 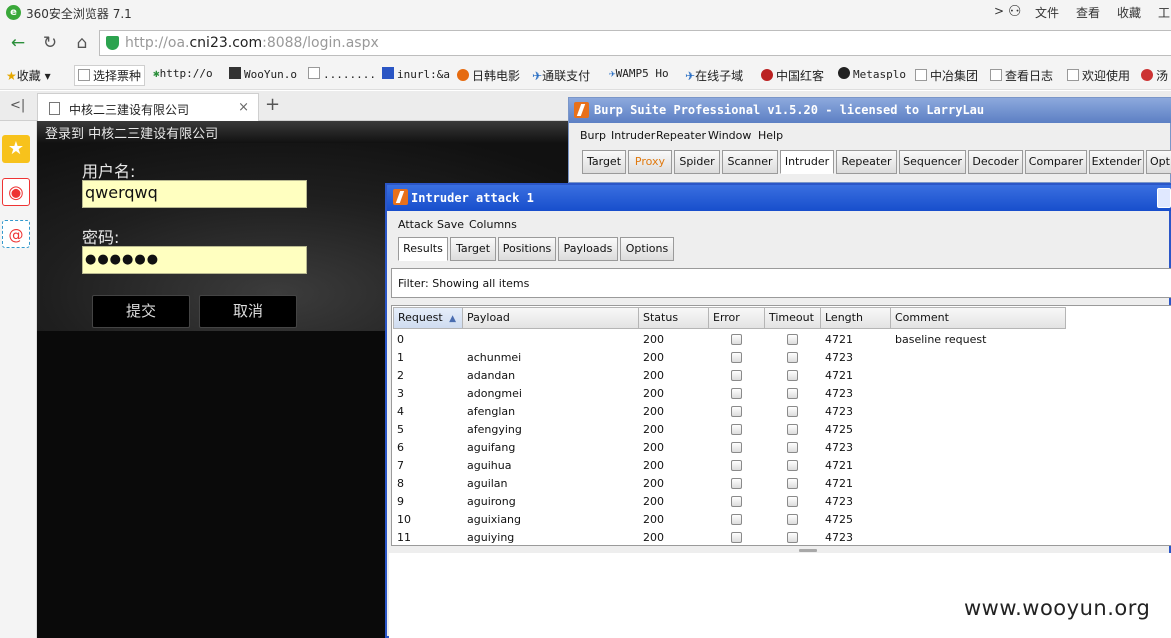 What do you see at coordinates (1088, 12) in the screenshot?
I see `menu-view: 查看` at bounding box center [1088, 12].